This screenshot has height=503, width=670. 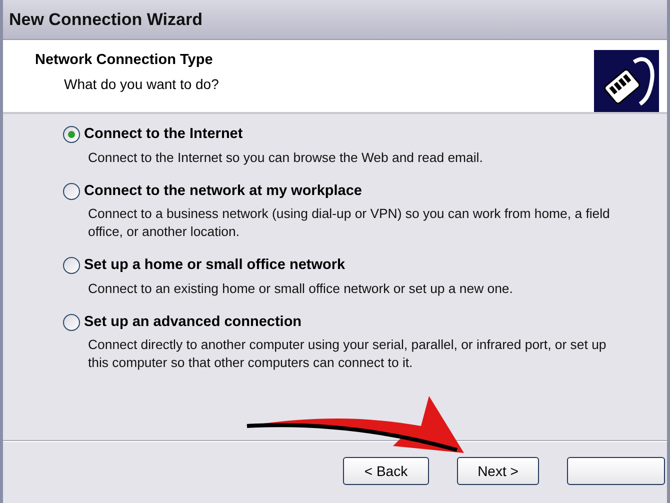 I want to click on header-title: Network Connection Type, so click(x=124, y=60).